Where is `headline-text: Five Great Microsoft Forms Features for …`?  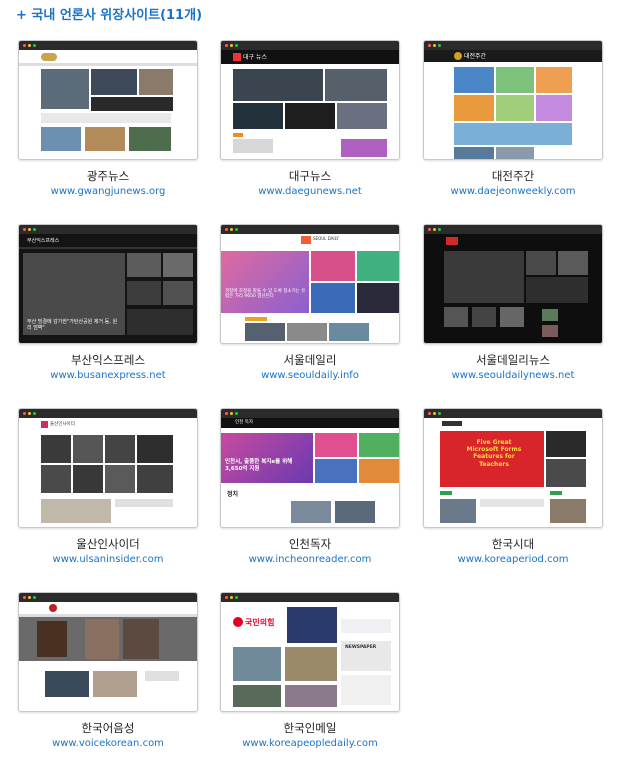
headline-text: Five Great Microsoft Forms Features for … is located at coordinates (494, 453).